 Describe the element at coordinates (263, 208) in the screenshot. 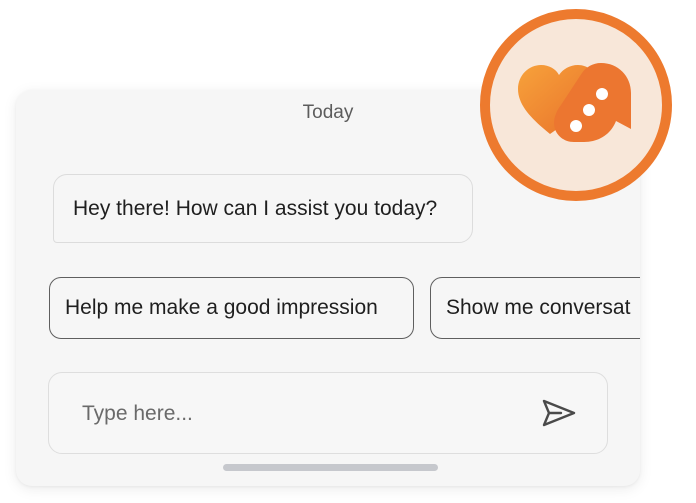

I see `assistant-message-bubble: Hey there! How can I assist you today?` at that location.